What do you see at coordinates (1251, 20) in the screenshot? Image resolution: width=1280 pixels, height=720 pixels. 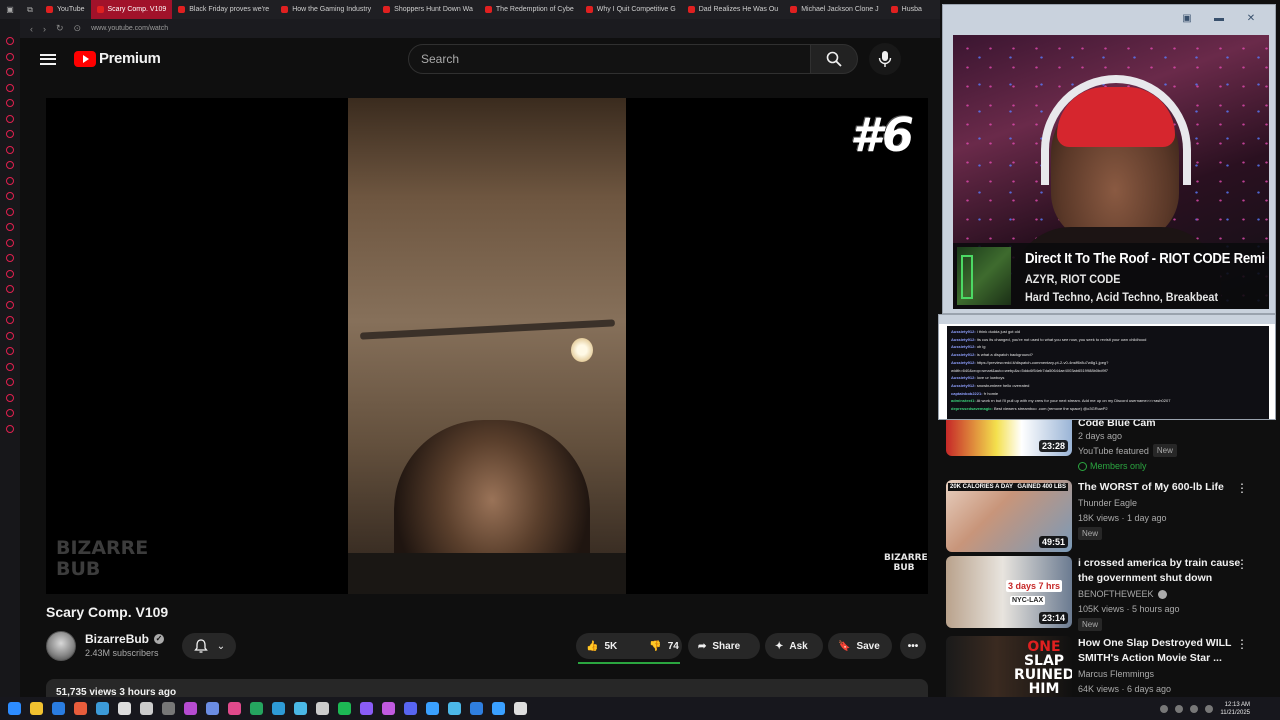 I see `close-window-icon: ✕` at bounding box center [1251, 20].